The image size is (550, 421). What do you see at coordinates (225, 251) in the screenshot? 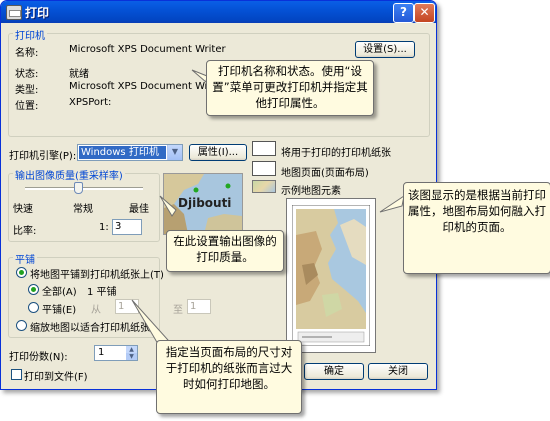
I see `quality-callout: 在此设置输出图像的打印质量。` at bounding box center [225, 251].